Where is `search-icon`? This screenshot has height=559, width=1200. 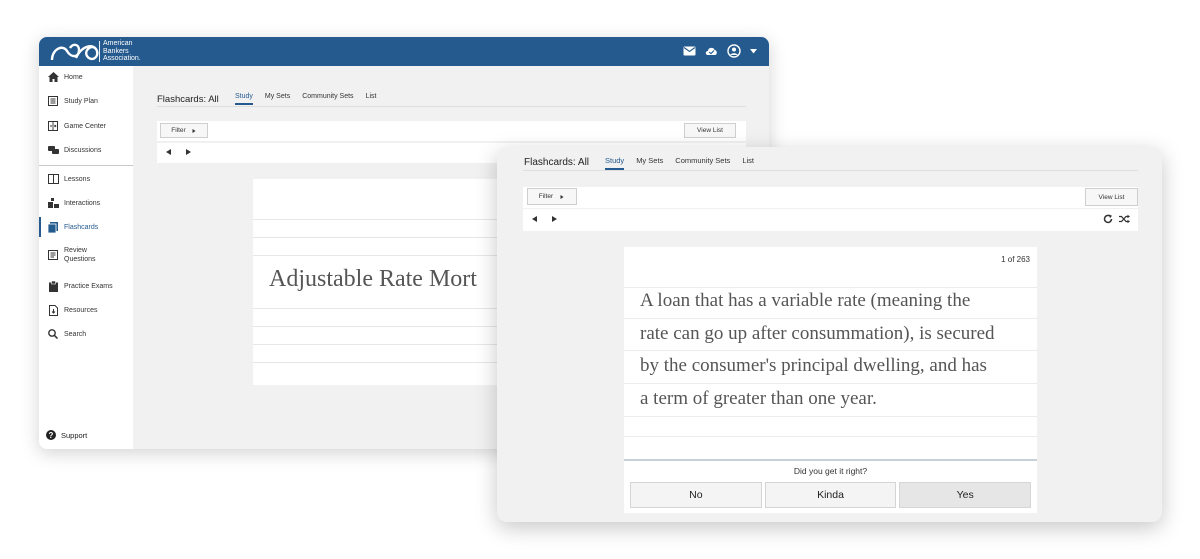 search-icon is located at coordinates (53, 334).